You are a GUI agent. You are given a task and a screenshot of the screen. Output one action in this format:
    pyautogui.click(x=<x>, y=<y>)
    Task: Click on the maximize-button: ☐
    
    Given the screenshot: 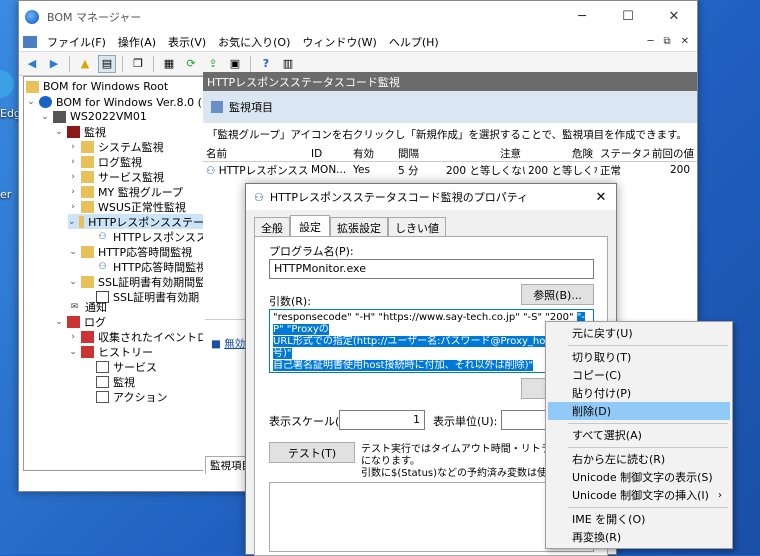 What is the action you would take?
    pyautogui.click(x=628, y=16)
    